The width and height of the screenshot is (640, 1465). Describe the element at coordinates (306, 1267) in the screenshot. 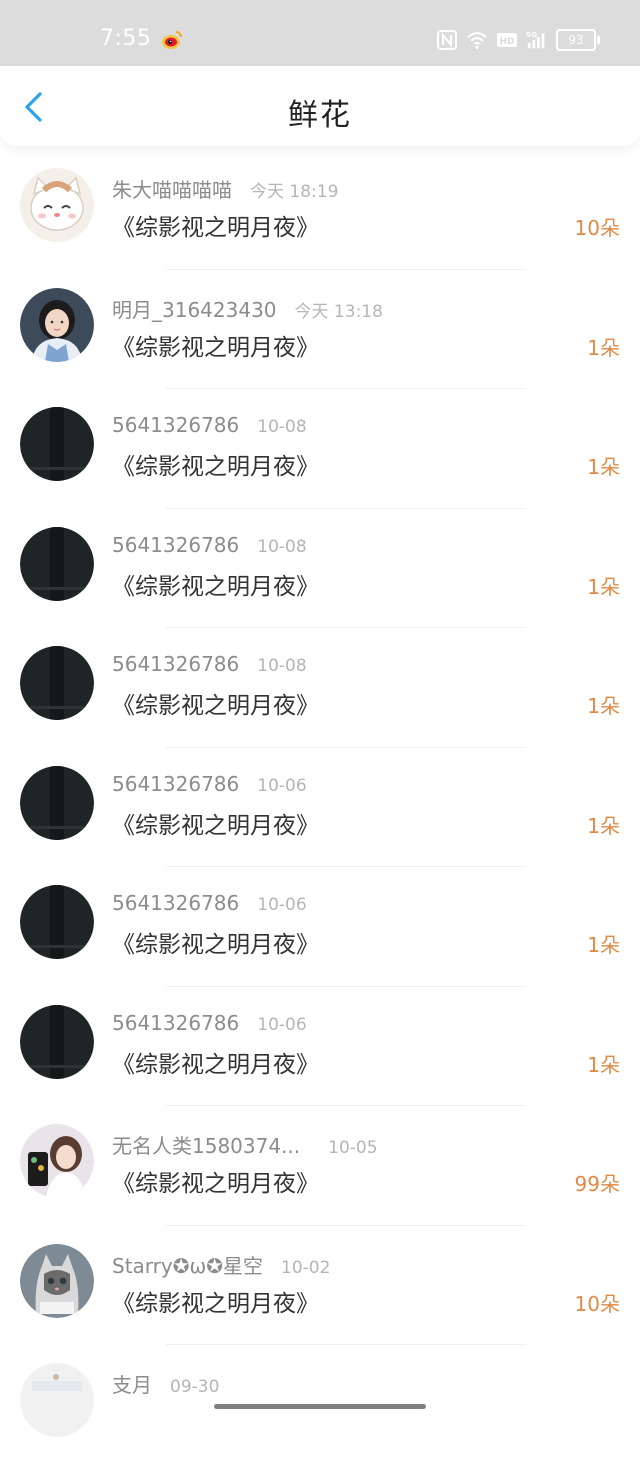

I see `gift-time: 10-02` at that location.